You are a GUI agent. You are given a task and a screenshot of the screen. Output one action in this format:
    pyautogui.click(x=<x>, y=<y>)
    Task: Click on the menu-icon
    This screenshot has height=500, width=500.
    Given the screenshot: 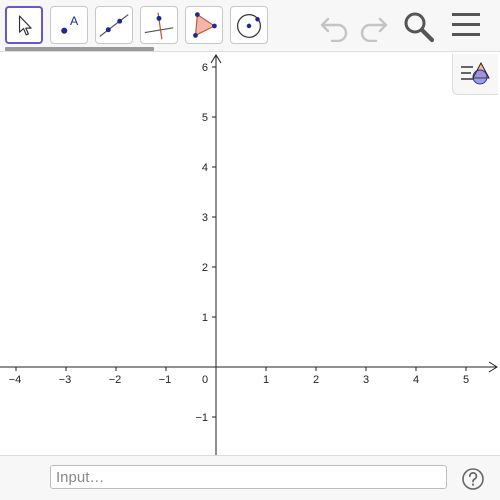 What is the action you would take?
    pyautogui.click(x=466, y=26)
    